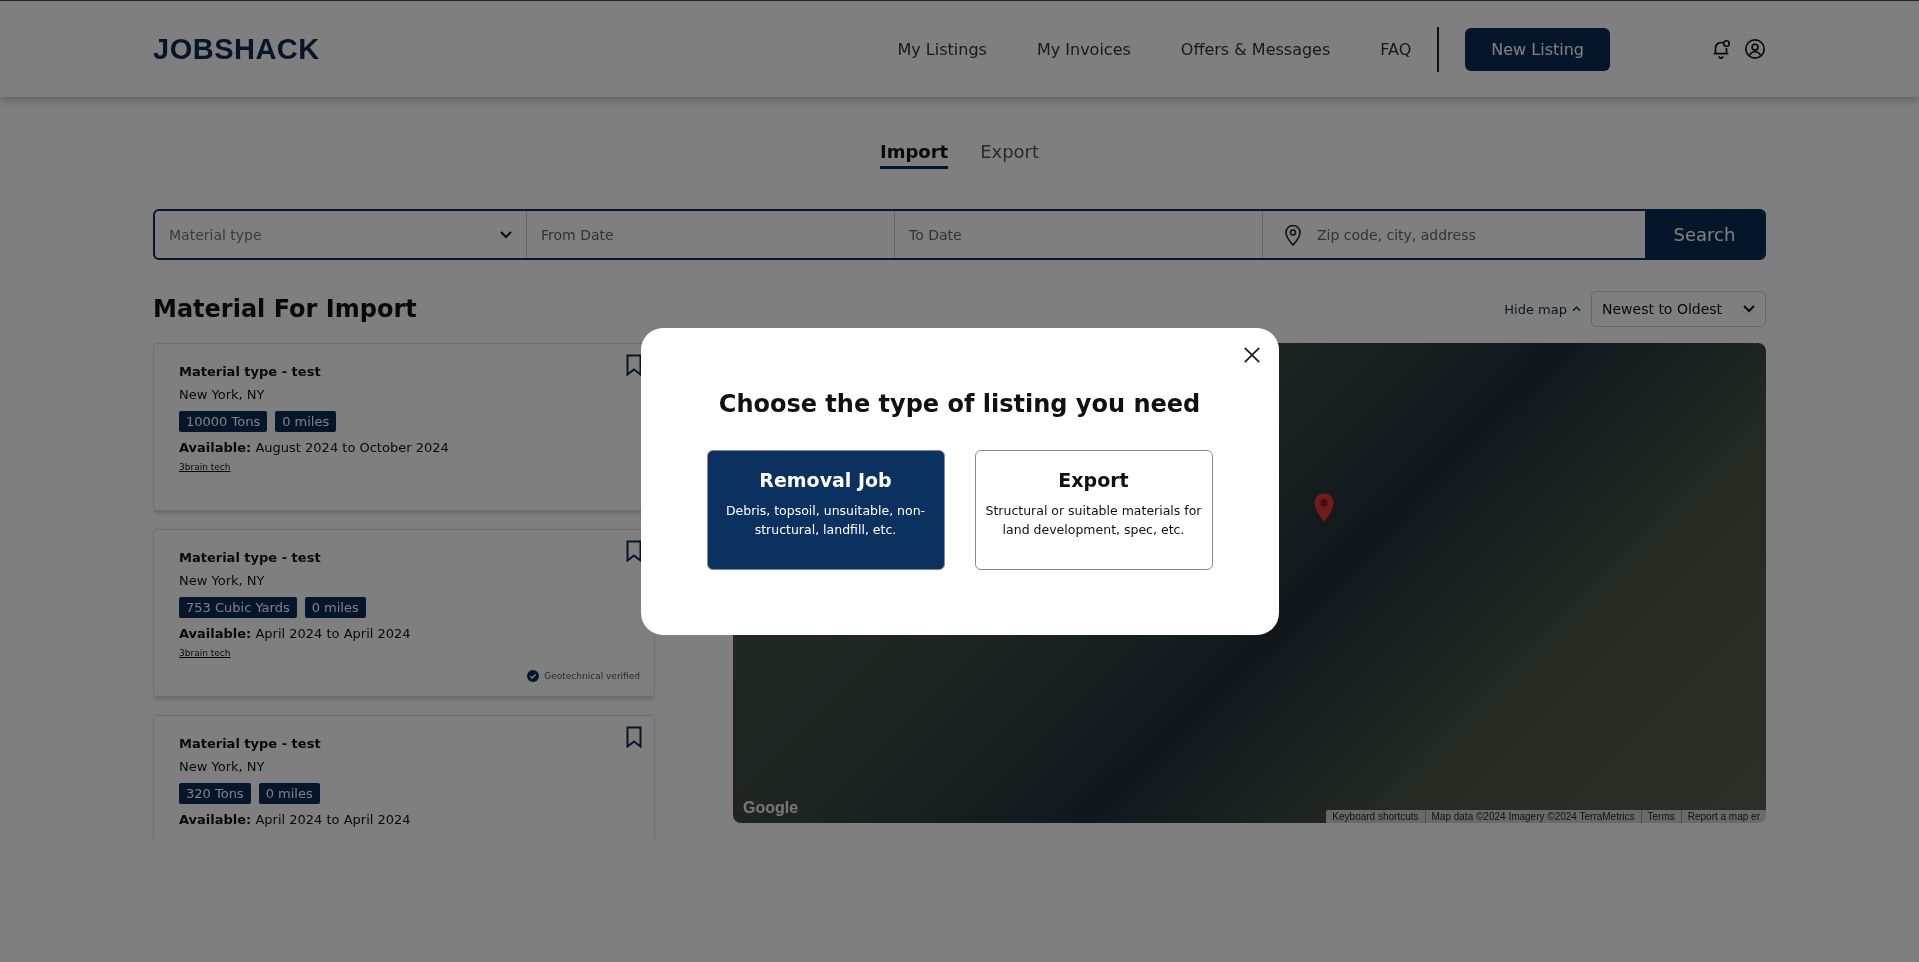  I want to click on dialog-title: Choose the type of listing you need, so click(959, 404).